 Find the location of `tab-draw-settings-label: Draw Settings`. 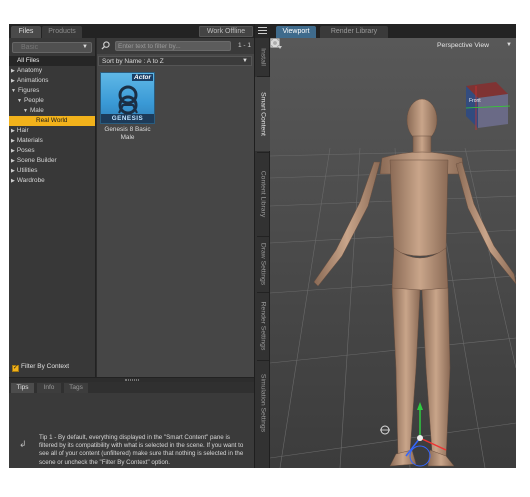

tab-draw-settings-label: Draw Settings is located at coordinates (263, 264).